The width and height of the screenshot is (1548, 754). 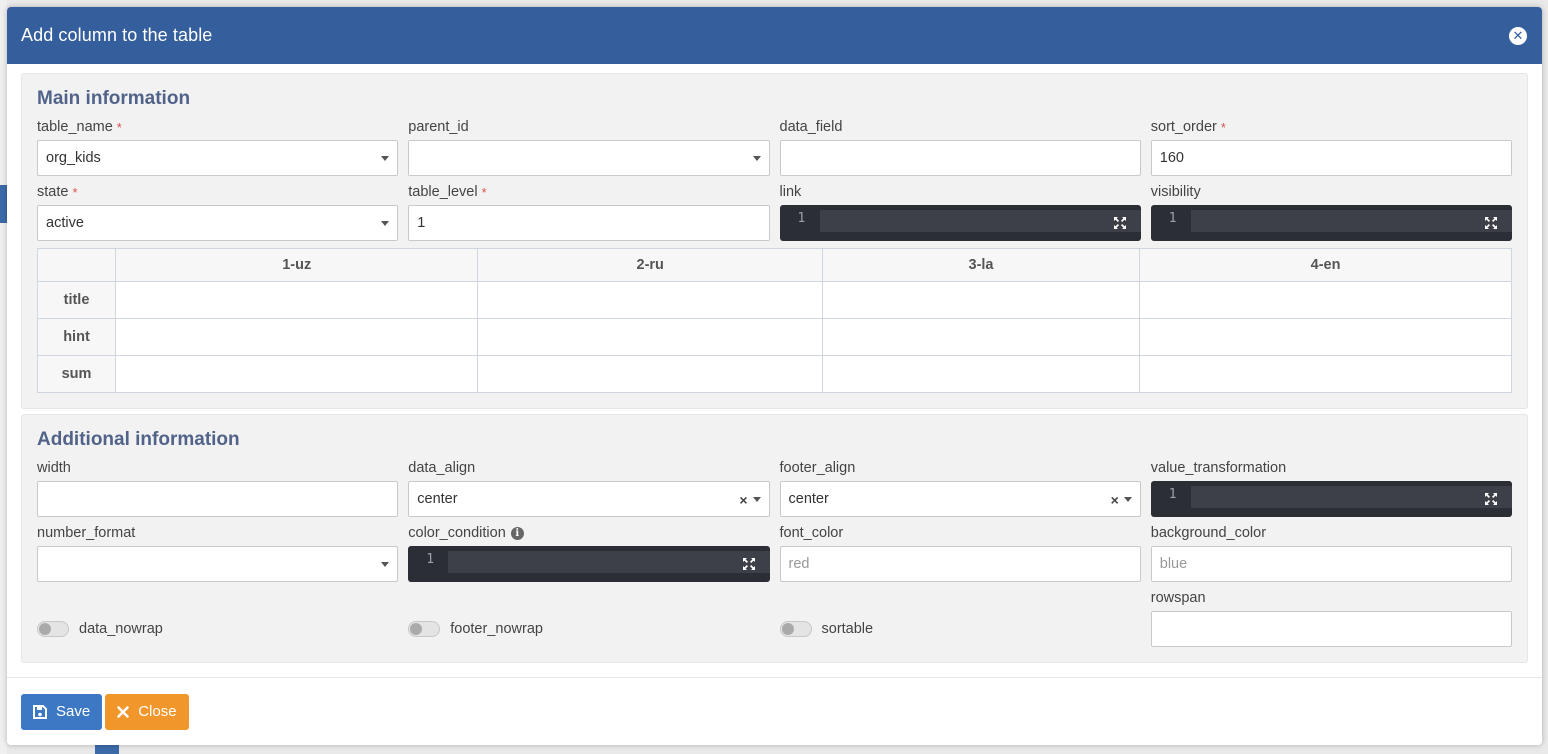 What do you see at coordinates (1175, 192) in the screenshot?
I see `visibility-label: visibility` at bounding box center [1175, 192].